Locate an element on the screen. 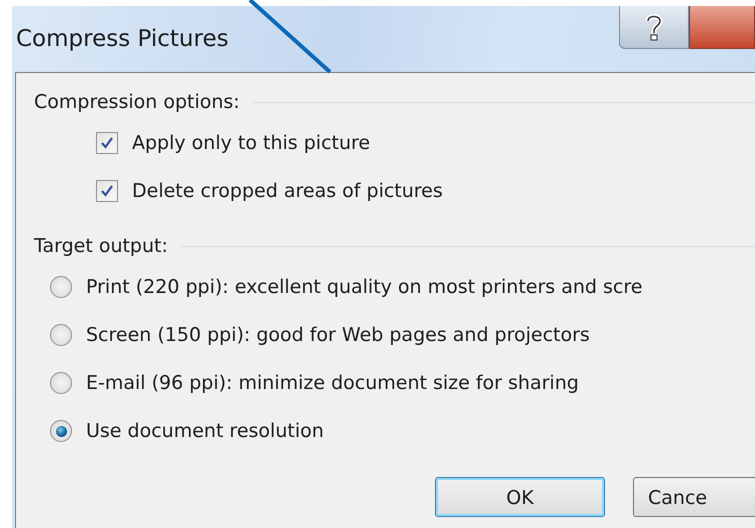  option-label: Delete cropped areas of pictures is located at coordinates (287, 191).